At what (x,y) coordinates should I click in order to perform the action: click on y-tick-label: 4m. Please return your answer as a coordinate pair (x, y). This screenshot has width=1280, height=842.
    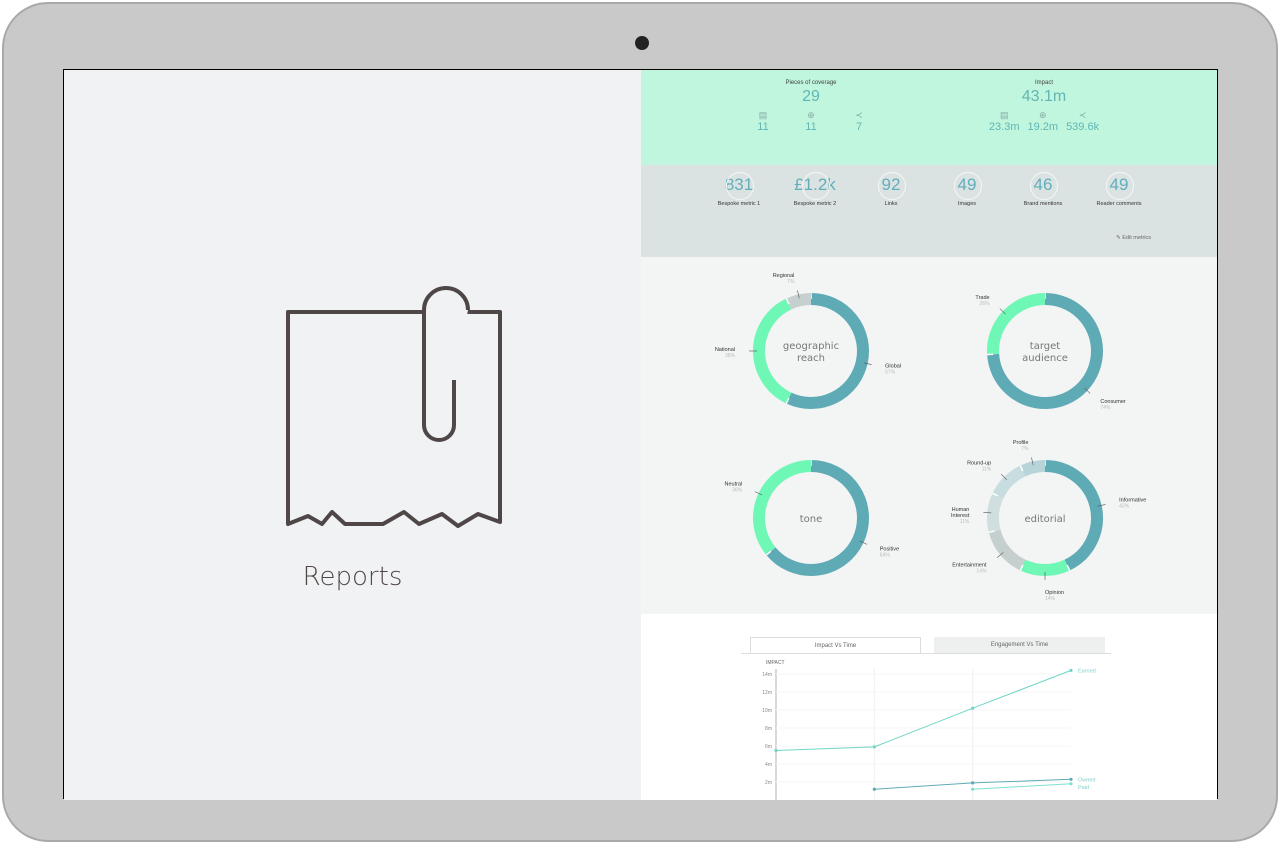
    Looking at the image, I should click on (768, 765).